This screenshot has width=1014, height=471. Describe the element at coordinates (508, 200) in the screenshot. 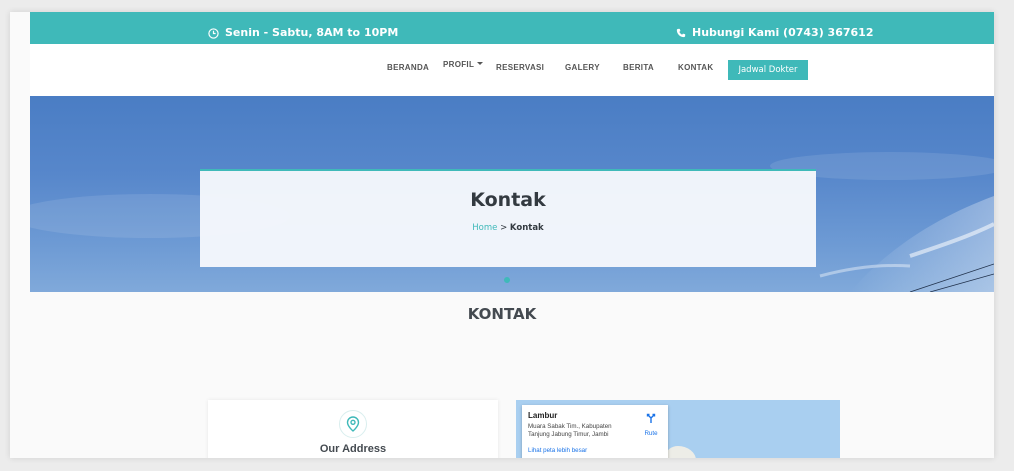

I see `page-title: Kontak` at that location.